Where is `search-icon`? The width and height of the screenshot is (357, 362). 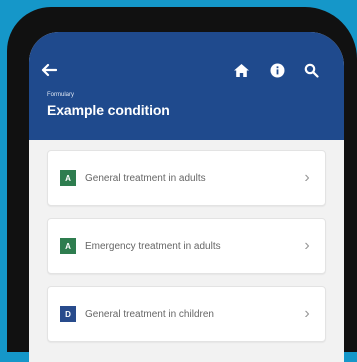
search-icon is located at coordinates (311, 70).